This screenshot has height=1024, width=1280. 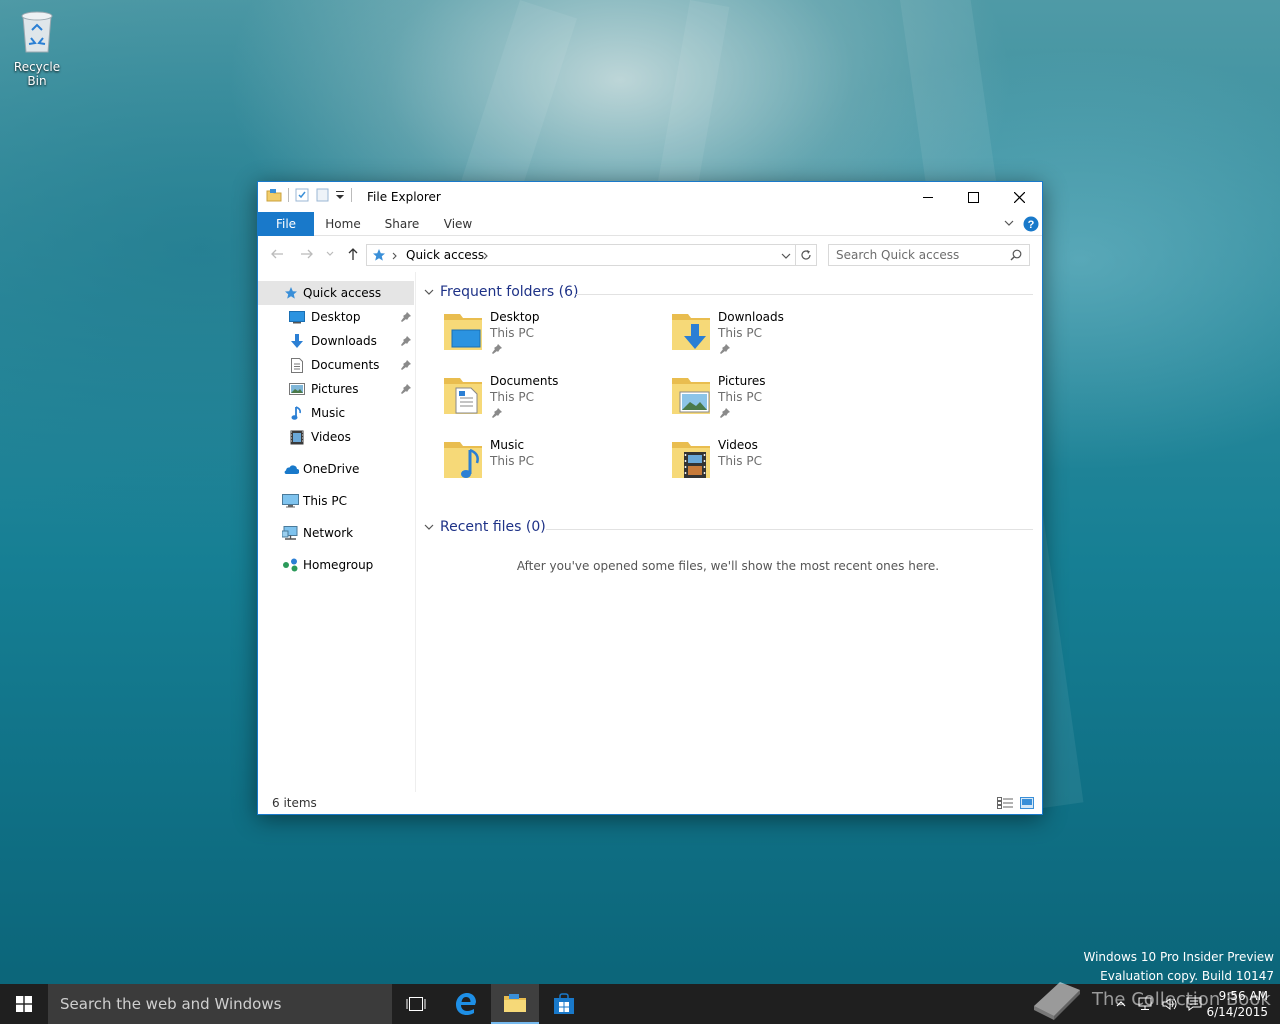 I want to click on edge-browser-button, so click(x=466, y=1004).